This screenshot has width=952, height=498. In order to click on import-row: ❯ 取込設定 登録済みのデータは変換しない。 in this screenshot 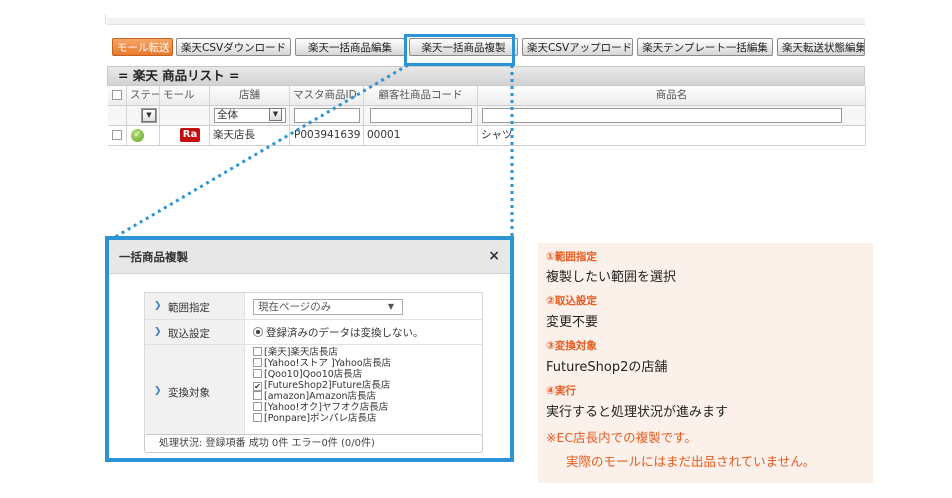, I will do `click(313, 332)`.